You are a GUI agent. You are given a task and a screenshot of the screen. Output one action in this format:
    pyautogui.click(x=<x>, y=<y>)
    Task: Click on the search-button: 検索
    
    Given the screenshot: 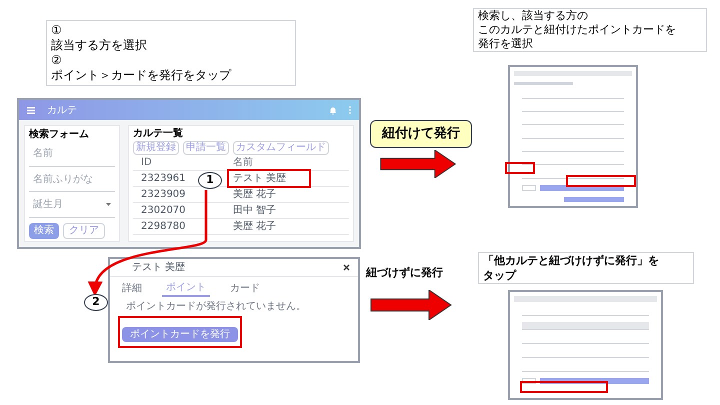 What is the action you would take?
    pyautogui.click(x=44, y=231)
    